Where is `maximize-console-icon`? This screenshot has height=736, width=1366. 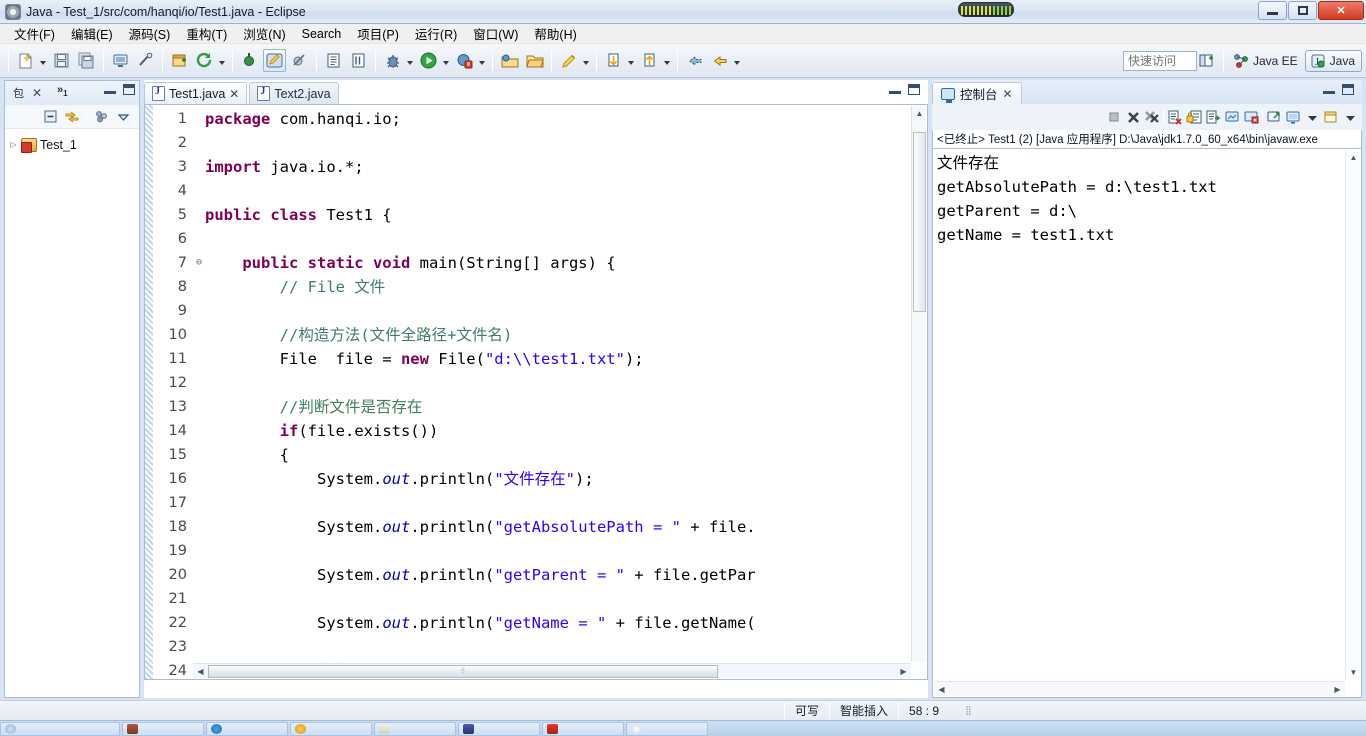 maximize-console-icon is located at coordinates (1348, 89).